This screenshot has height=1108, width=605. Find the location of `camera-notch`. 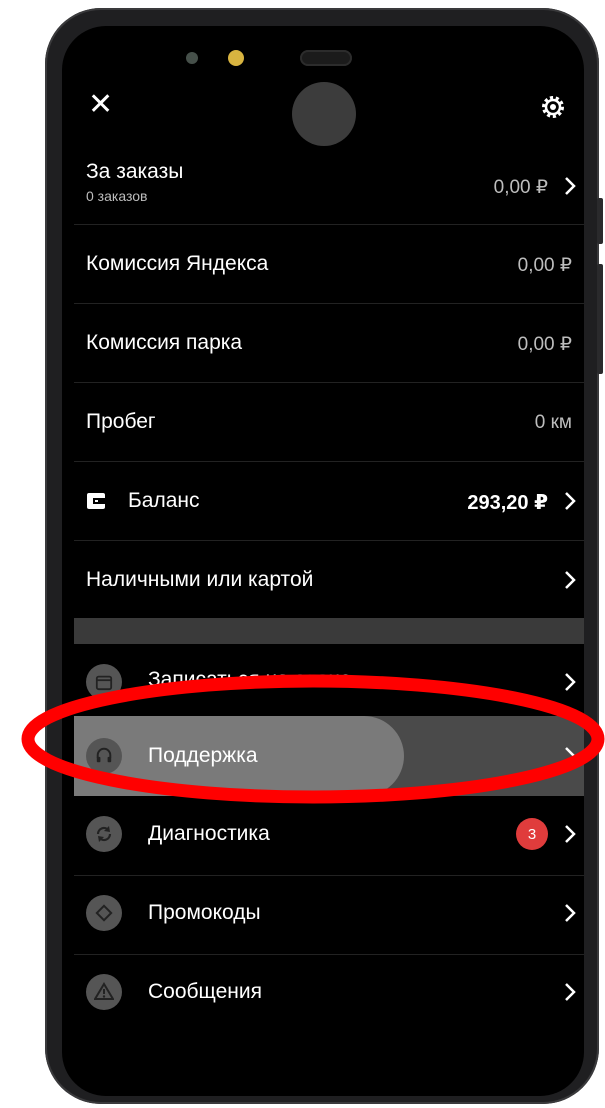

camera-notch is located at coordinates (324, 114).